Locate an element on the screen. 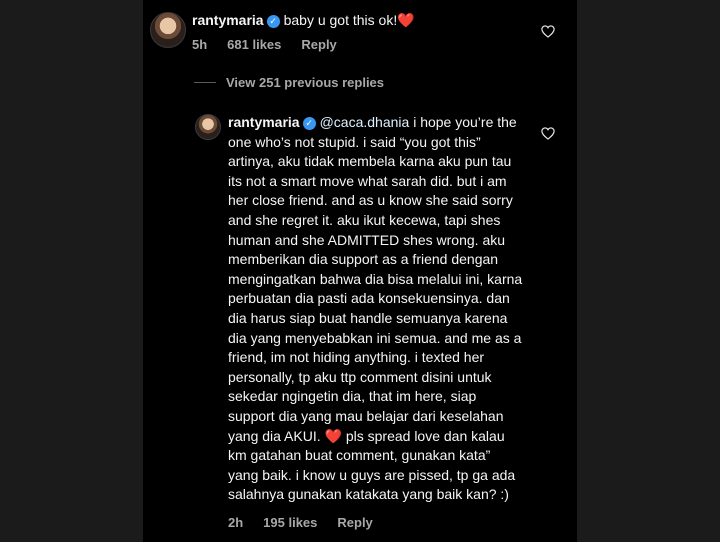 Image resolution: width=720 pixels, height=542 pixels. comment: rantymaria ✓ baby u got this ok!❤️ is located at coordinates (357, 20).